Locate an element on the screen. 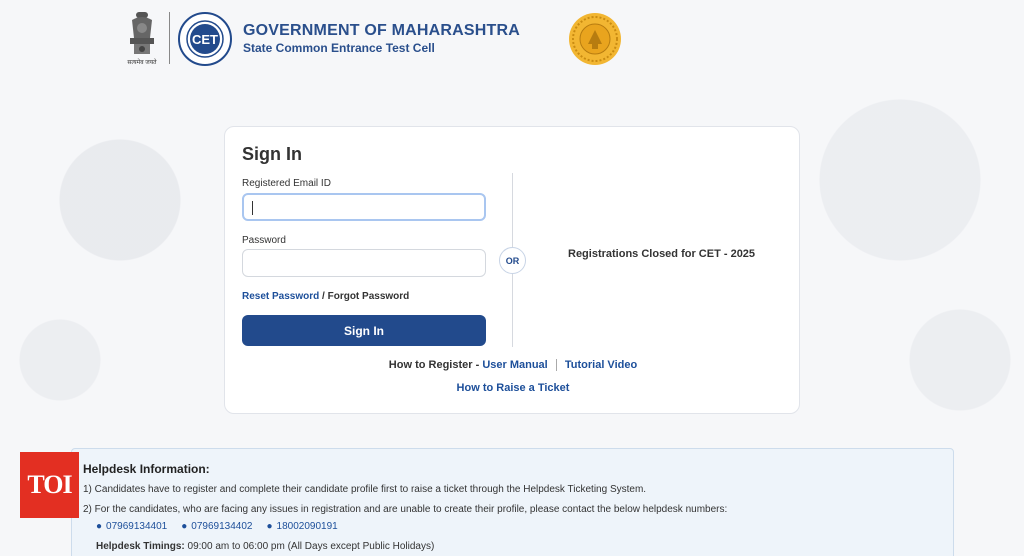 The width and height of the screenshot is (1024, 556). cet-logo-icon: CET is located at coordinates (205, 39).